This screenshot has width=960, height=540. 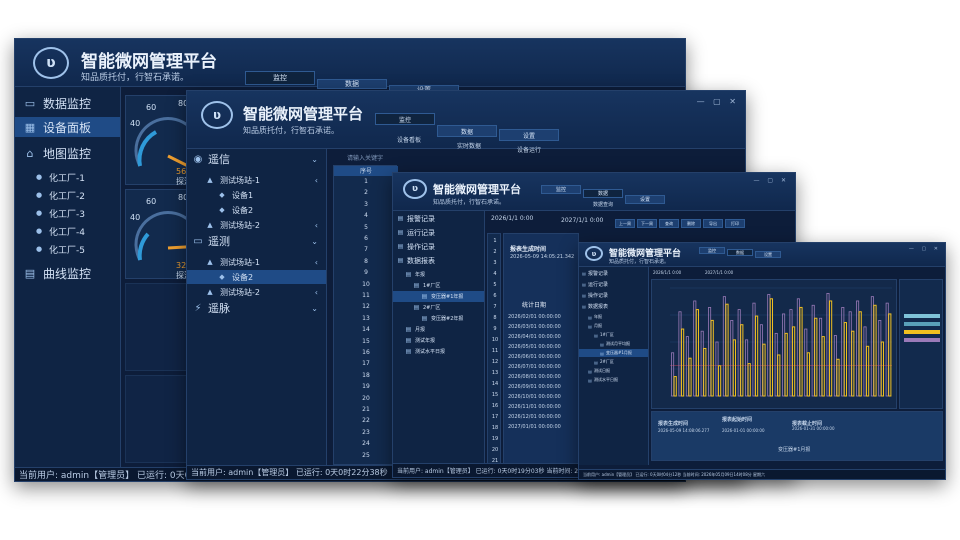 I want to click on sidebar-item: ▤ 曲线监控, so click(x=67, y=273).